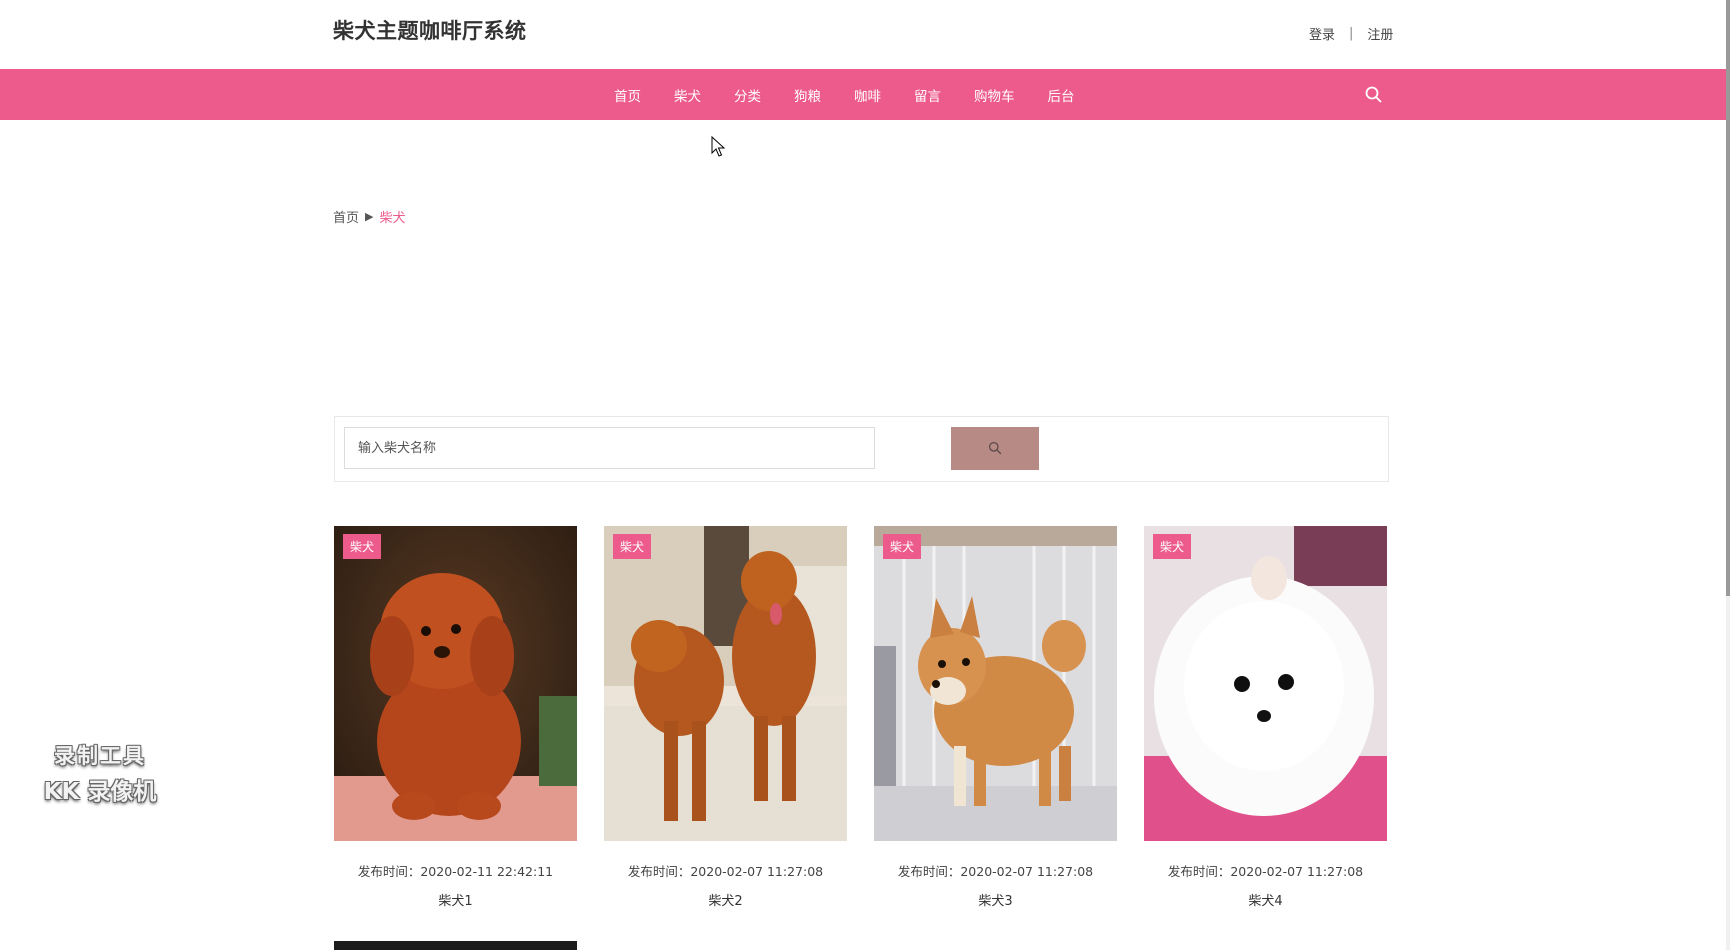 The image size is (1730, 950). What do you see at coordinates (100, 792) in the screenshot?
I see `watermark-line2: KK 录像机` at bounding box center [100, 792].